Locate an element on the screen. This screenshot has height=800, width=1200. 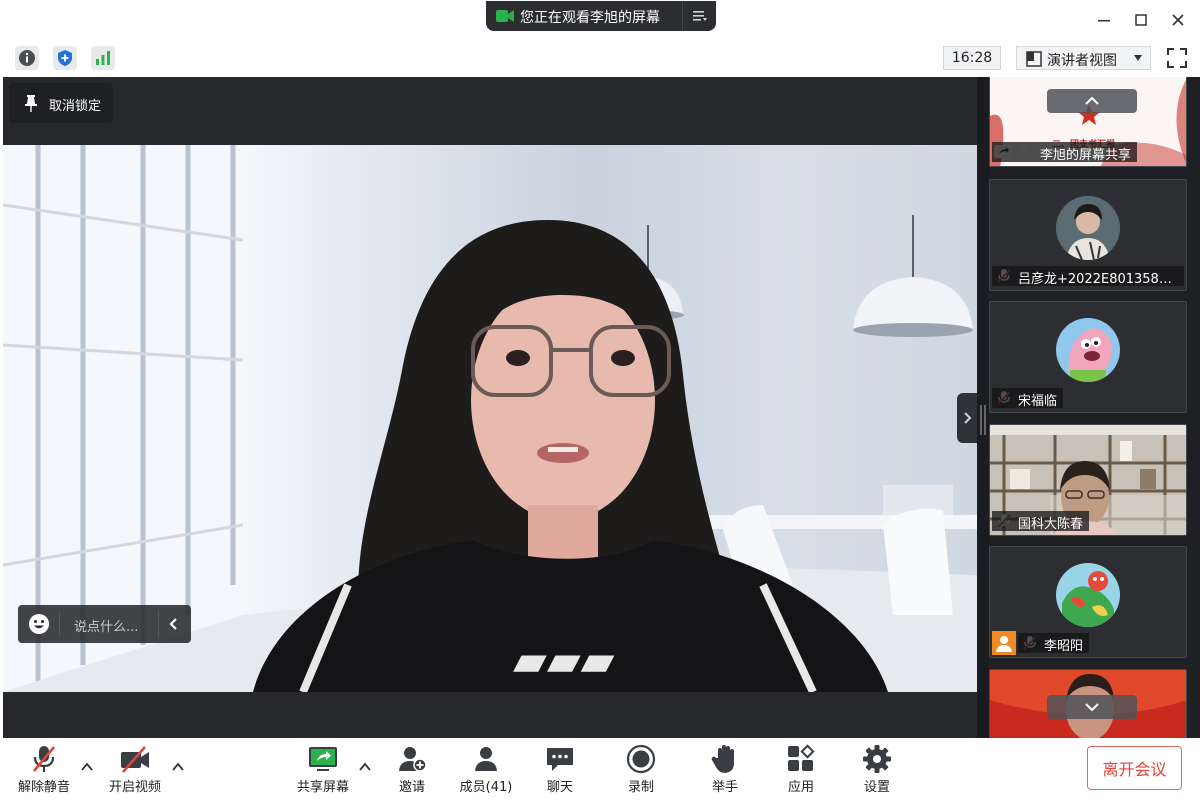
unlock-pin-label: 取消锁定 is located at coordinates (75, 106).